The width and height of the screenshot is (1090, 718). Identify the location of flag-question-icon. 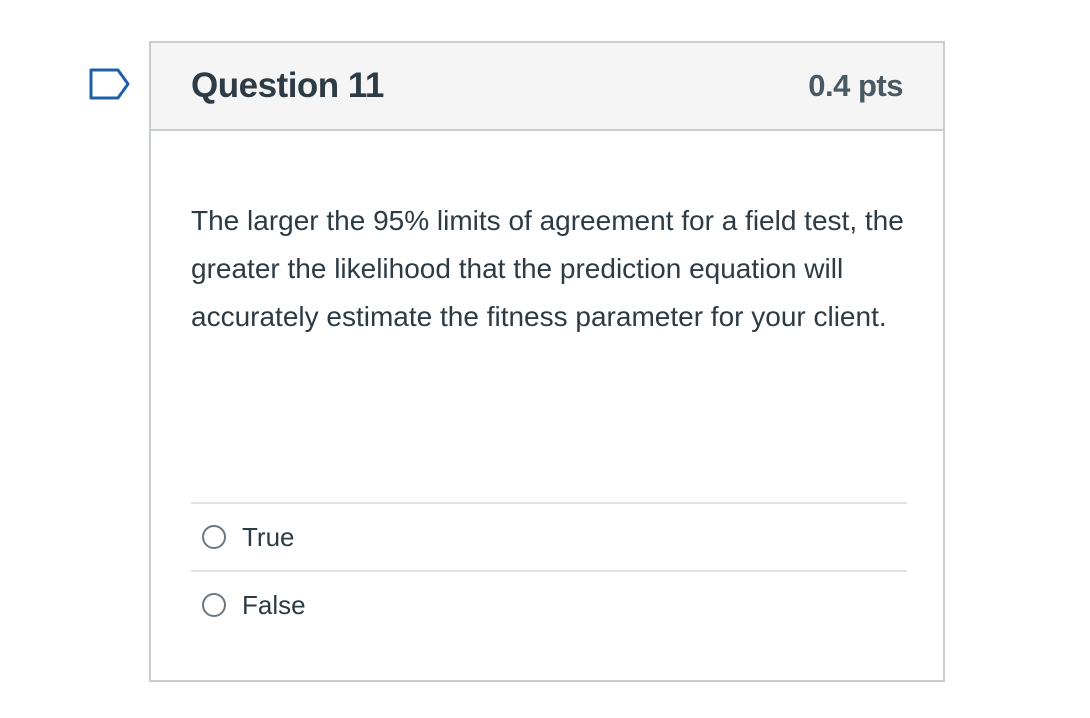
(110, 84).